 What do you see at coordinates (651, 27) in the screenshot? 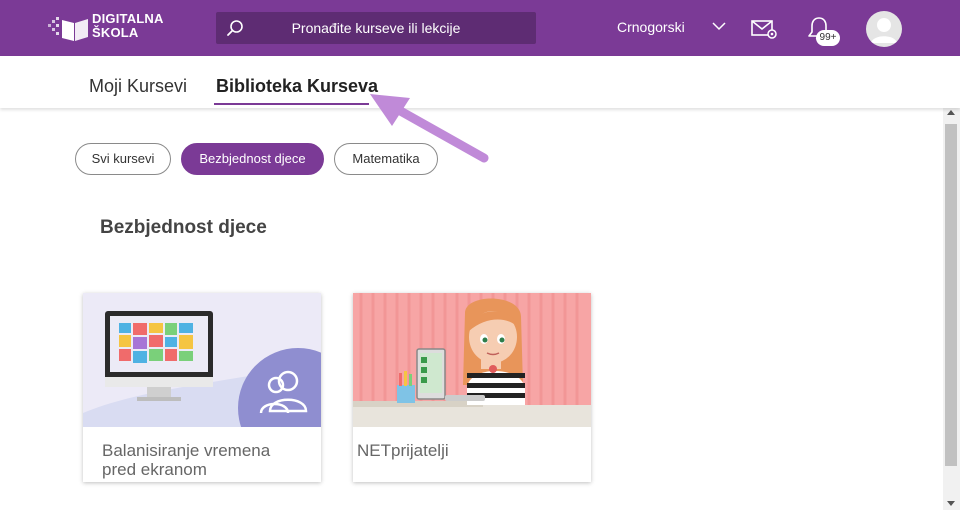
I see `language-selector: Crnogorski` at bounding box center [651, 27].